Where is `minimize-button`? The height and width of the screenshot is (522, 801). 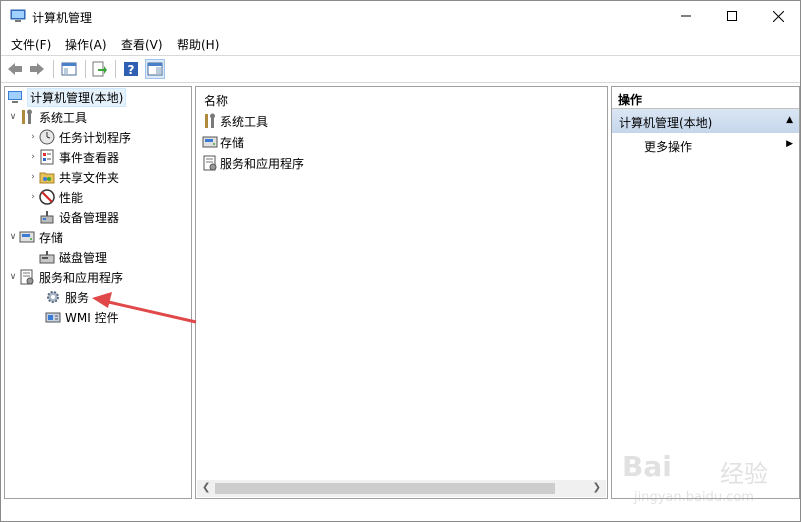 minimize-button is located at coordinates (686, 16).